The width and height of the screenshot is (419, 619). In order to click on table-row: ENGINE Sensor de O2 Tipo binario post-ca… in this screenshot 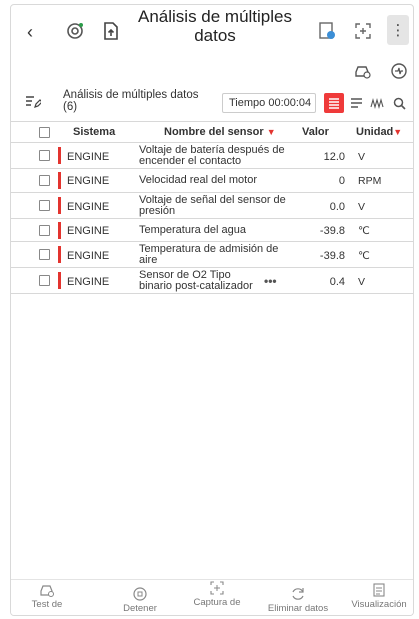, I will do `click(212, 281)`.